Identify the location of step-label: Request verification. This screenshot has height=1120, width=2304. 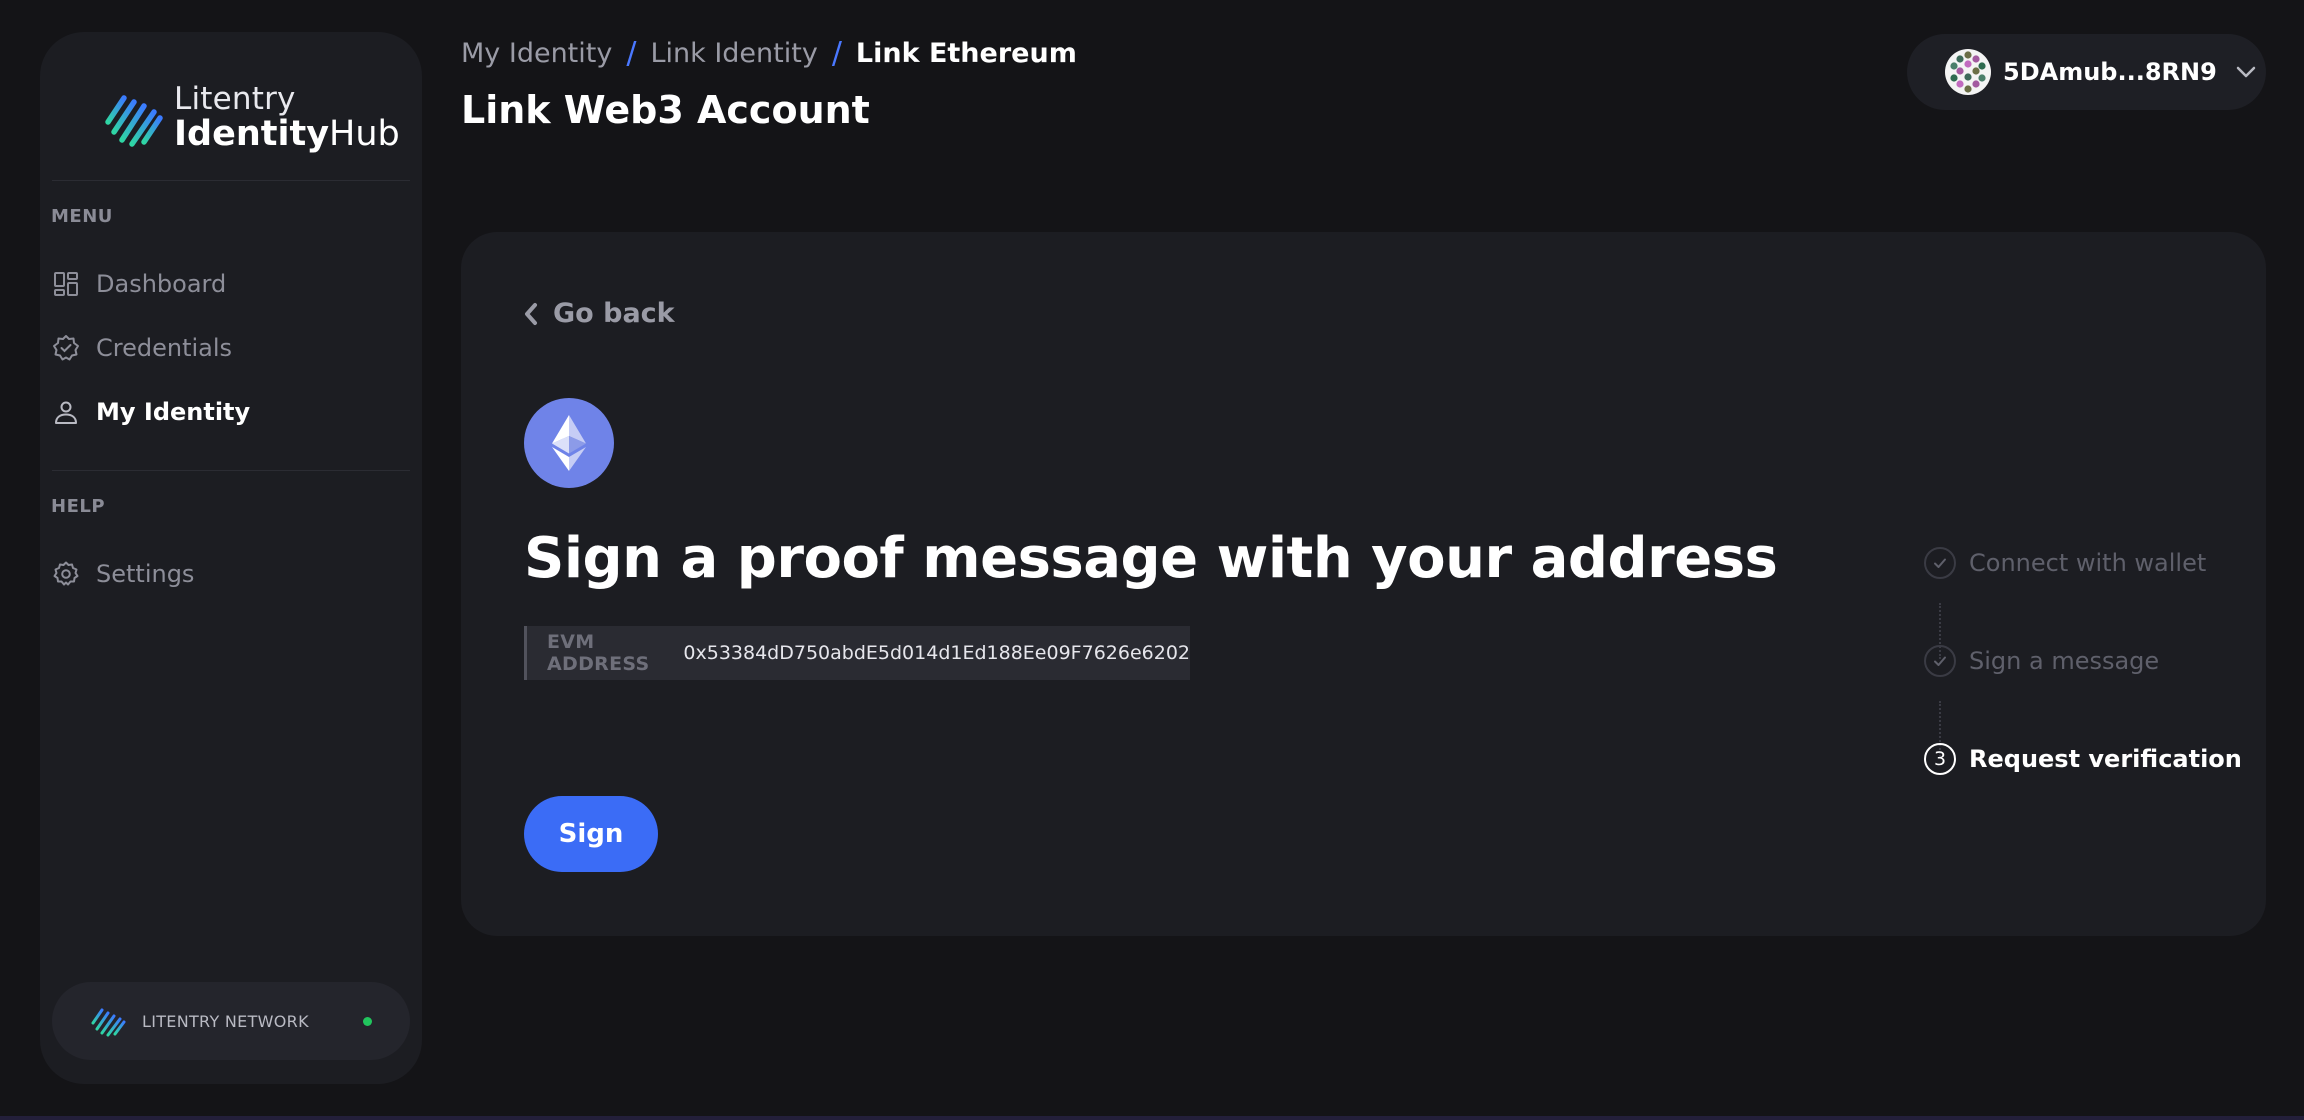
(2105, 759).